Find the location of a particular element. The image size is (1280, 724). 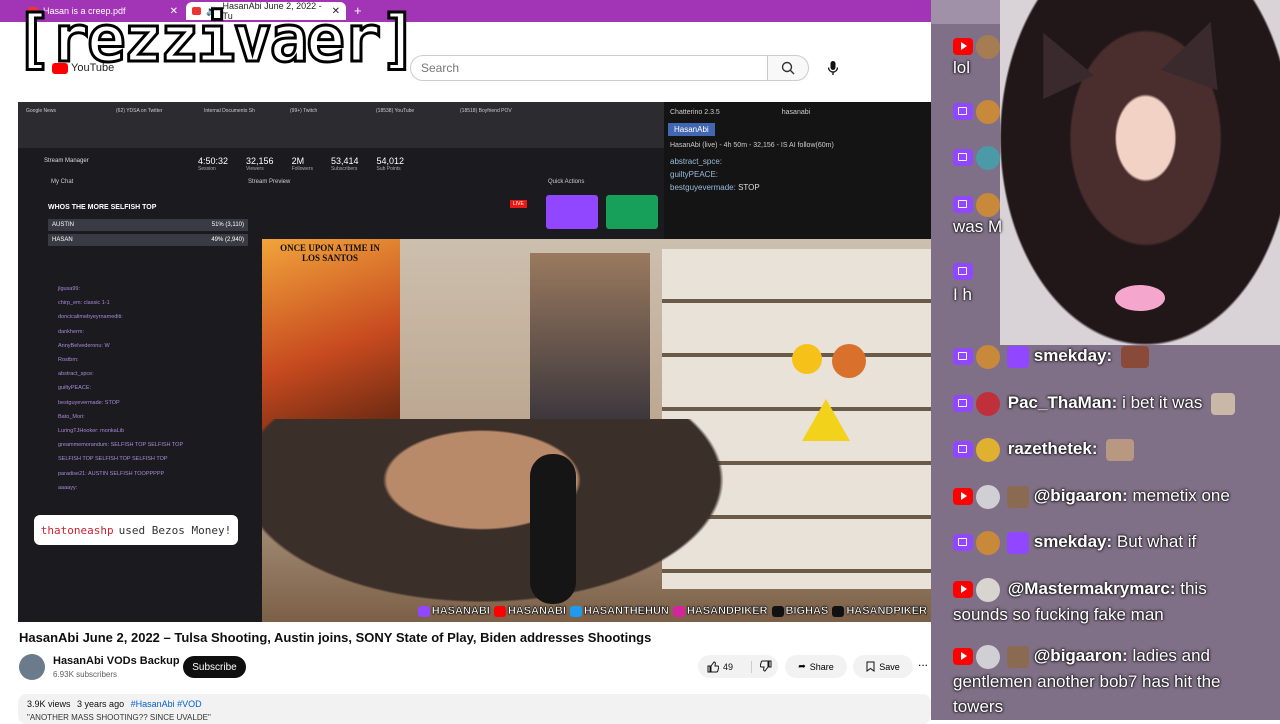

share-button: ➦ Share is located at coordinates (816, 666).